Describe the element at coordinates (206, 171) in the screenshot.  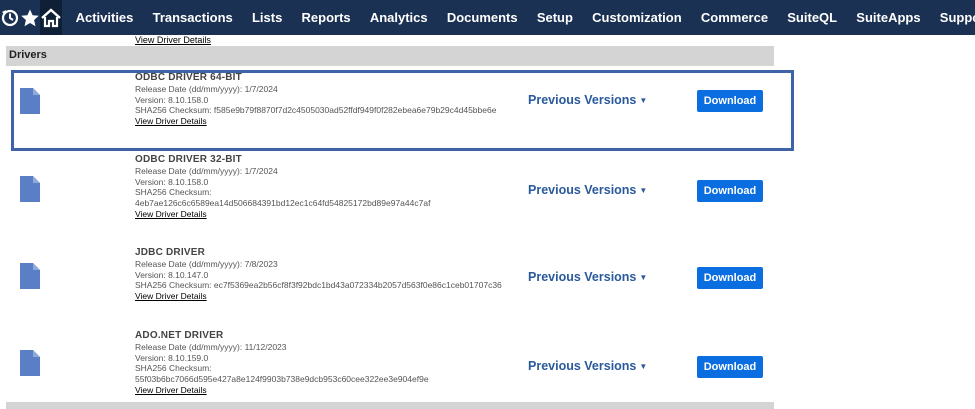
I see `driver-release-date: Release Date (dd/mm/yyyy): 1/7/2024` at that location.